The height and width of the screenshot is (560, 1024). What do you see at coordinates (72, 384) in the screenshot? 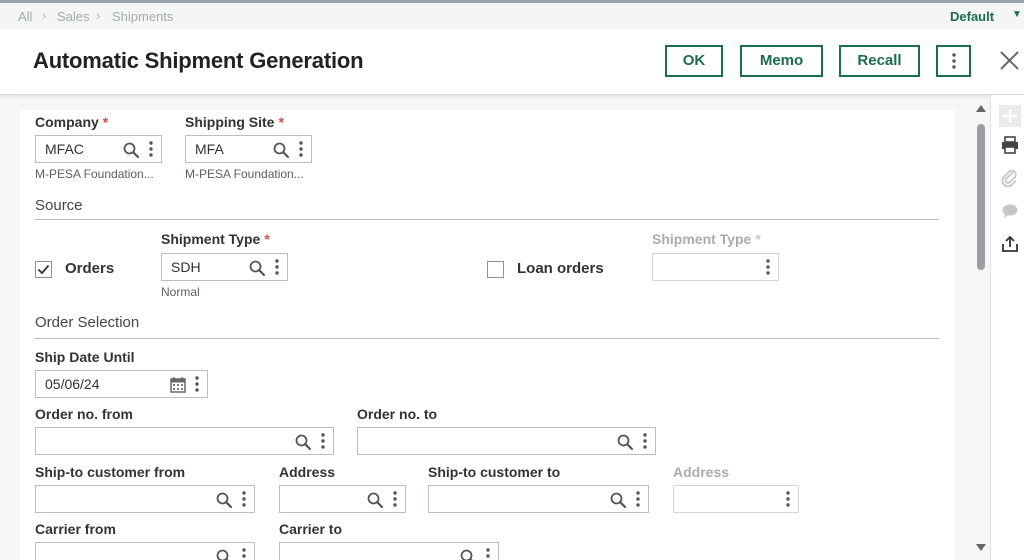
I see `ship-date-until-value: 05/06/24` at bounding box center [72, 384].